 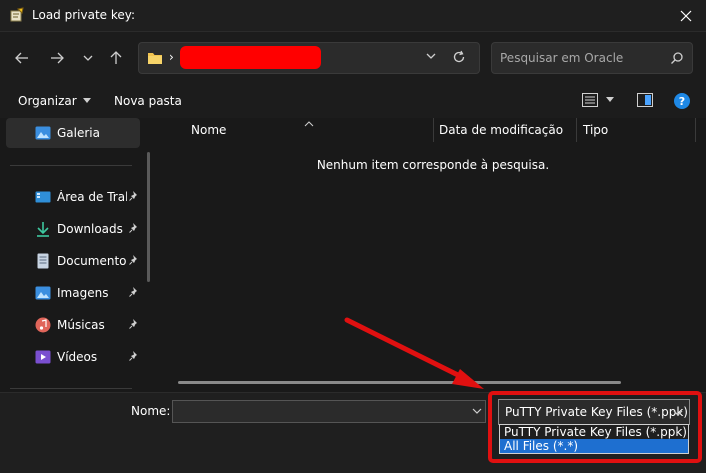 What do you see at coordinates (209, 130) in the screenshot?
I see `column-label: Nome` at bounding box center [209, 130].